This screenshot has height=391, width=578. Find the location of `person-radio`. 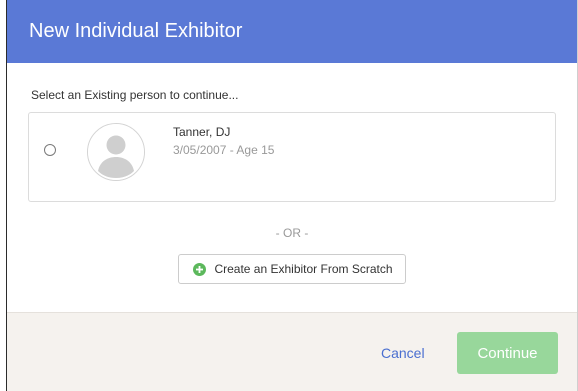

person-radio is located at coordinates (50, 150).